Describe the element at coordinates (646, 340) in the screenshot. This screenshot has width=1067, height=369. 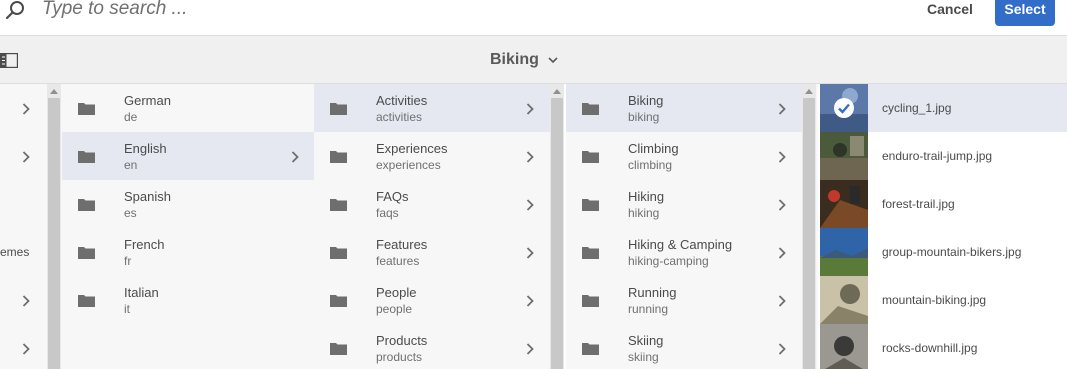
I see `item-title: Skiing` at that location.